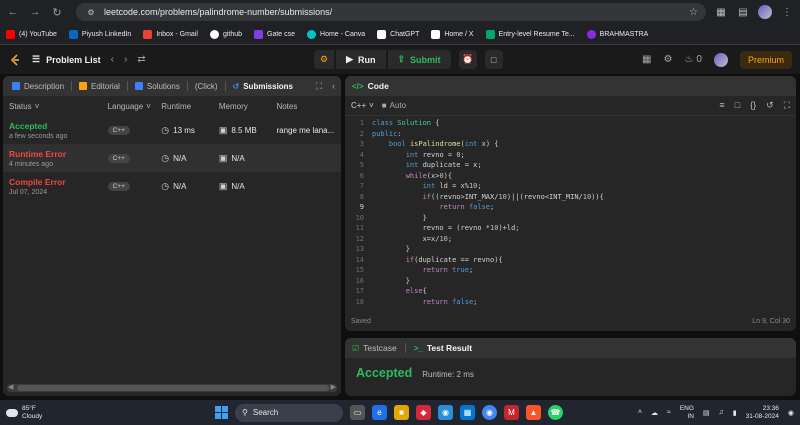  Describe the element at coordinates (687, 413) in the screenshot. I see `language-indicator: ENG IN` at that location.